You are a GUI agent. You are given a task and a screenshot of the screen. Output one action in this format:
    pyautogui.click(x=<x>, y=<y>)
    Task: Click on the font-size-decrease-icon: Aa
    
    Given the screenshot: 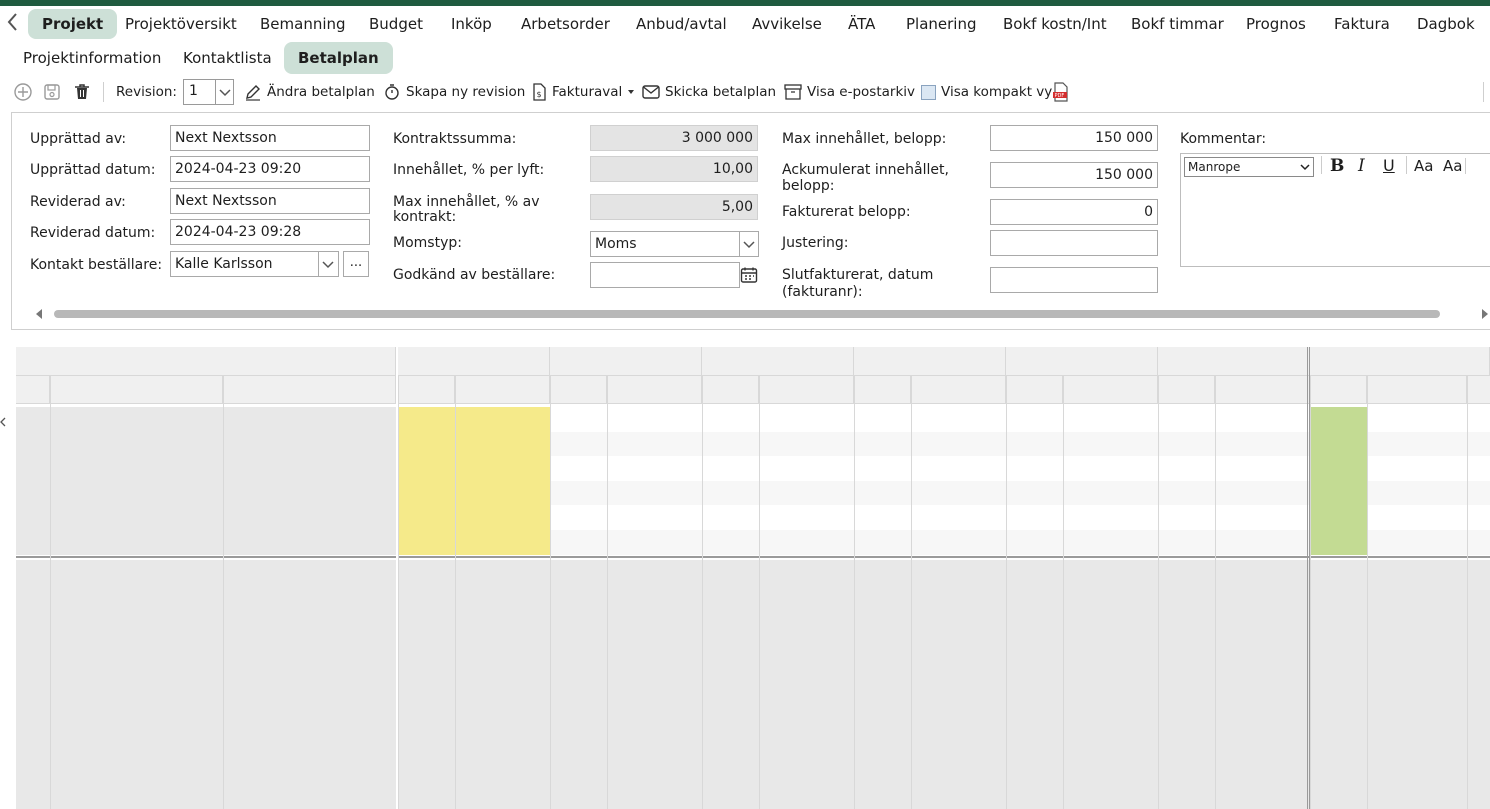 What is the action you would take?
    pyautogui.click(x=1452, y=166)
    